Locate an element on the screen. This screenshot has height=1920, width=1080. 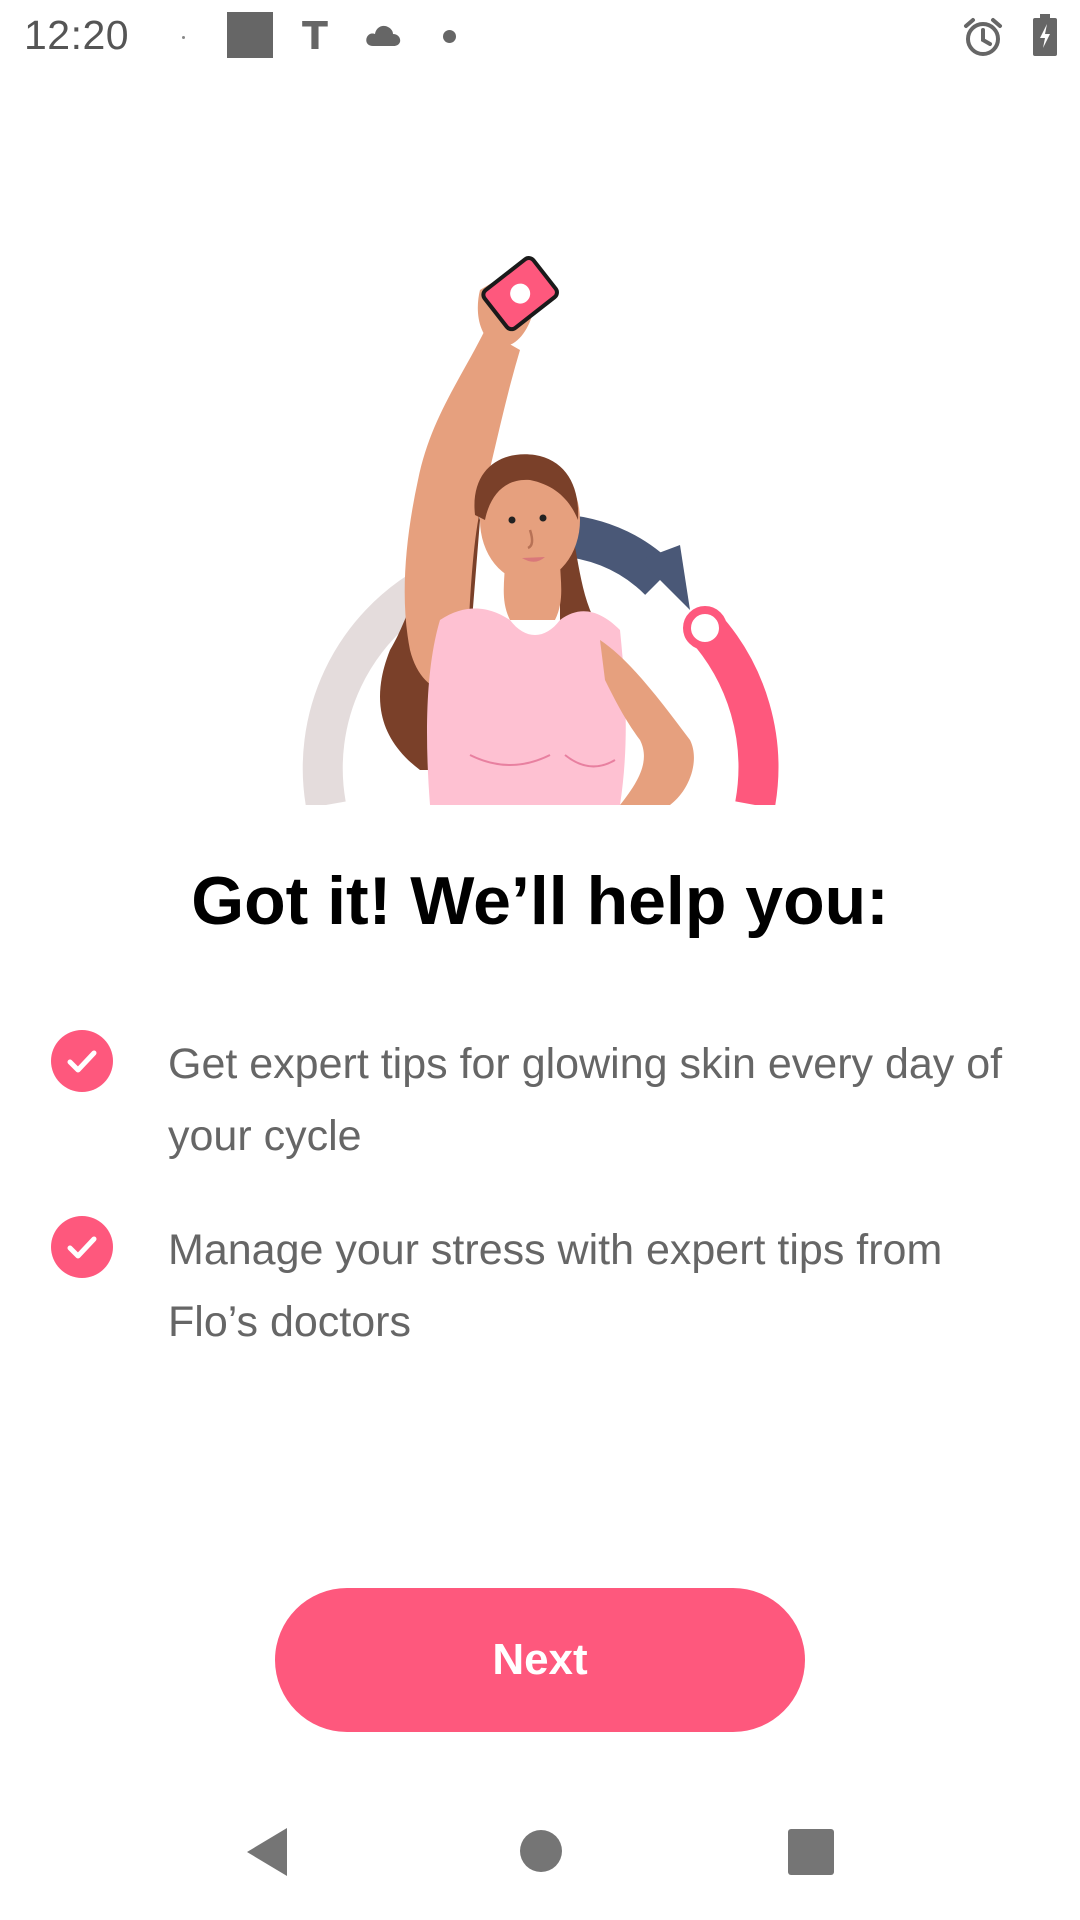
t-icon: T is located at coordinates (315, 36).